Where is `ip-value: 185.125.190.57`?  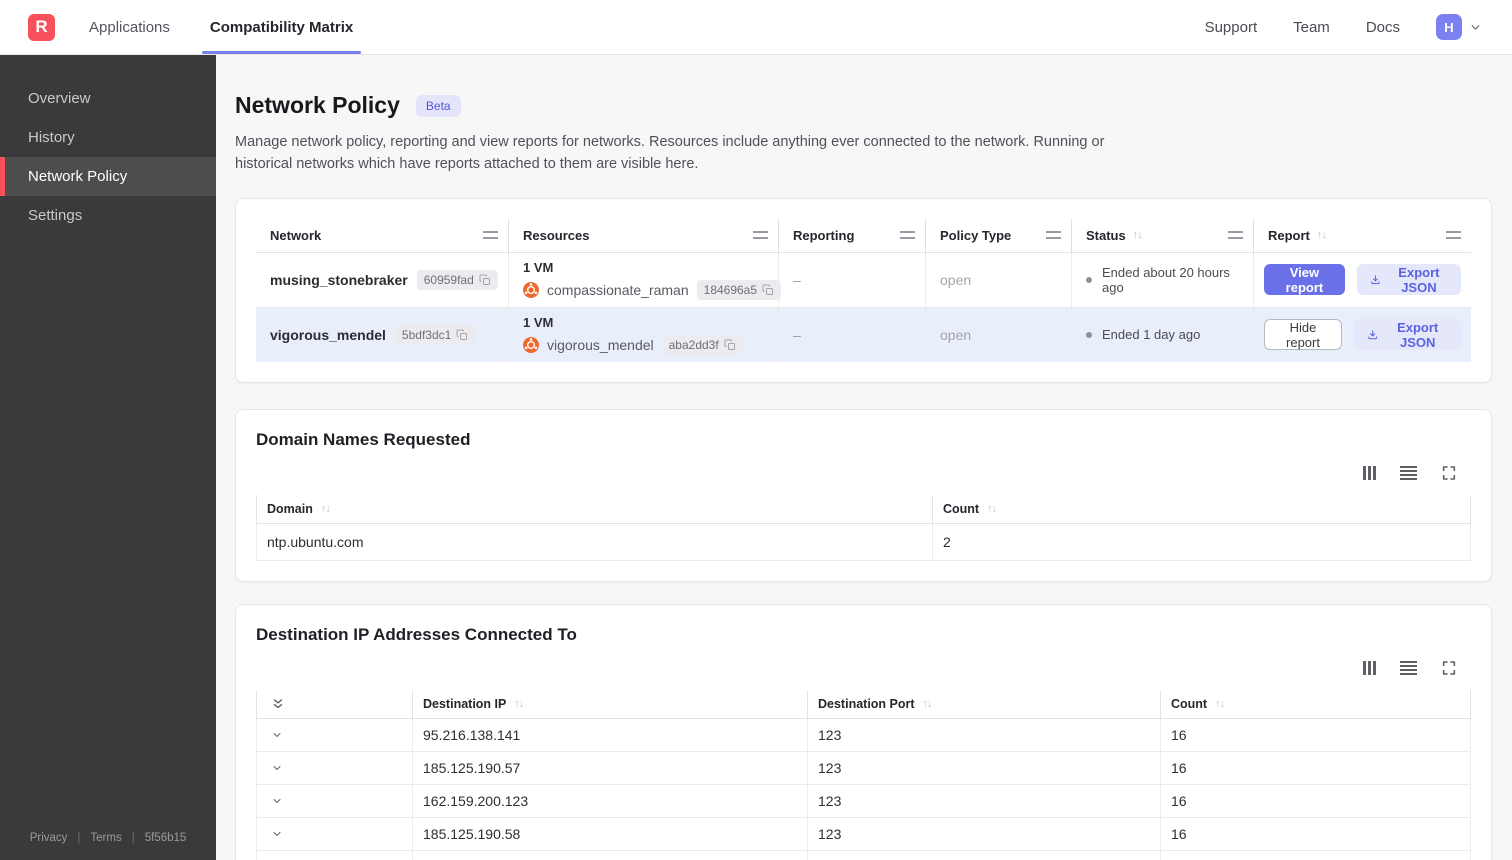
ip-value: 185.125.190.57 is located at coordinates (610, 767).